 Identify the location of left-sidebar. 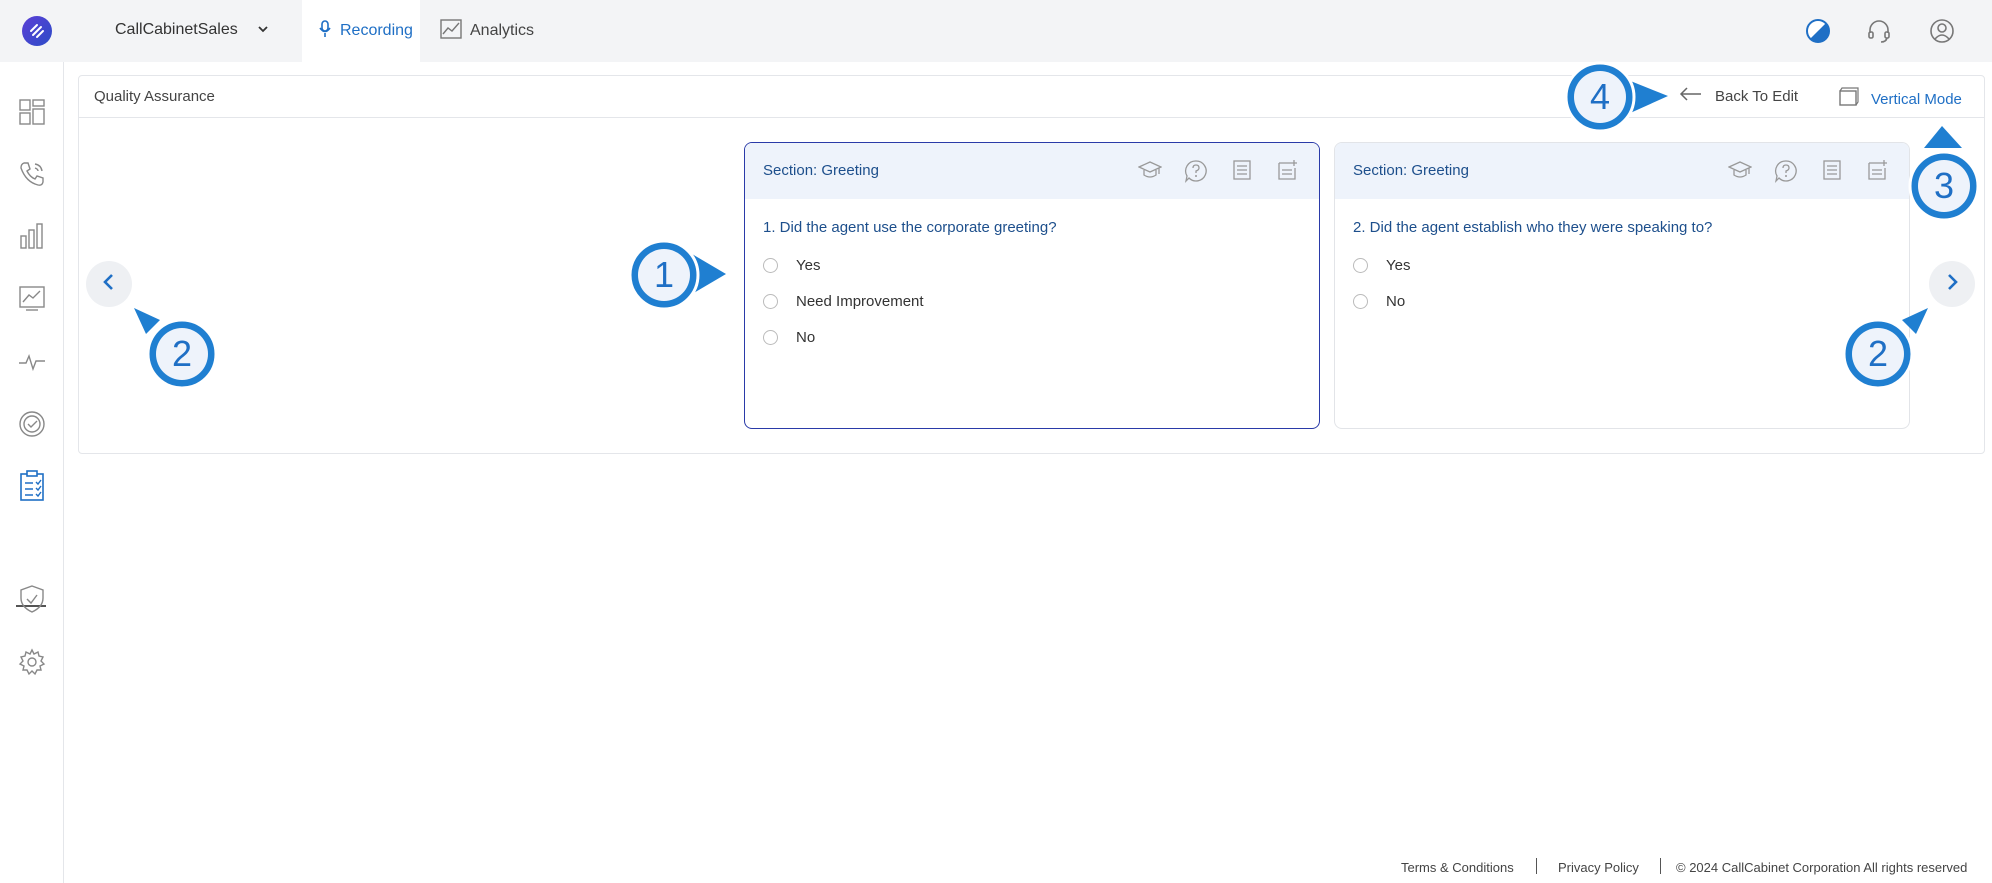
(32, 472).